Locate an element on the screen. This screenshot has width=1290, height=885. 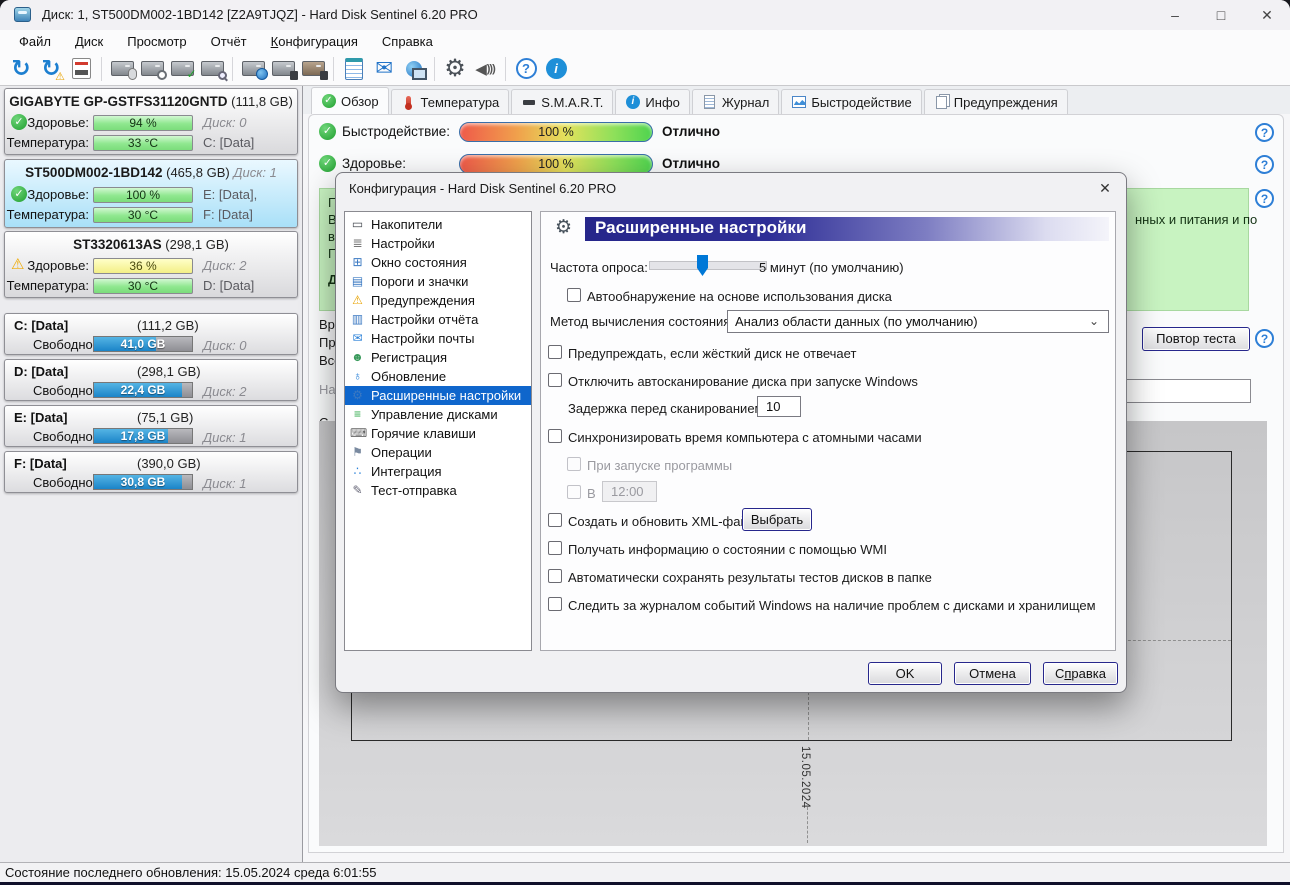
menu-file: Файл is located at coordinates (35, 41).